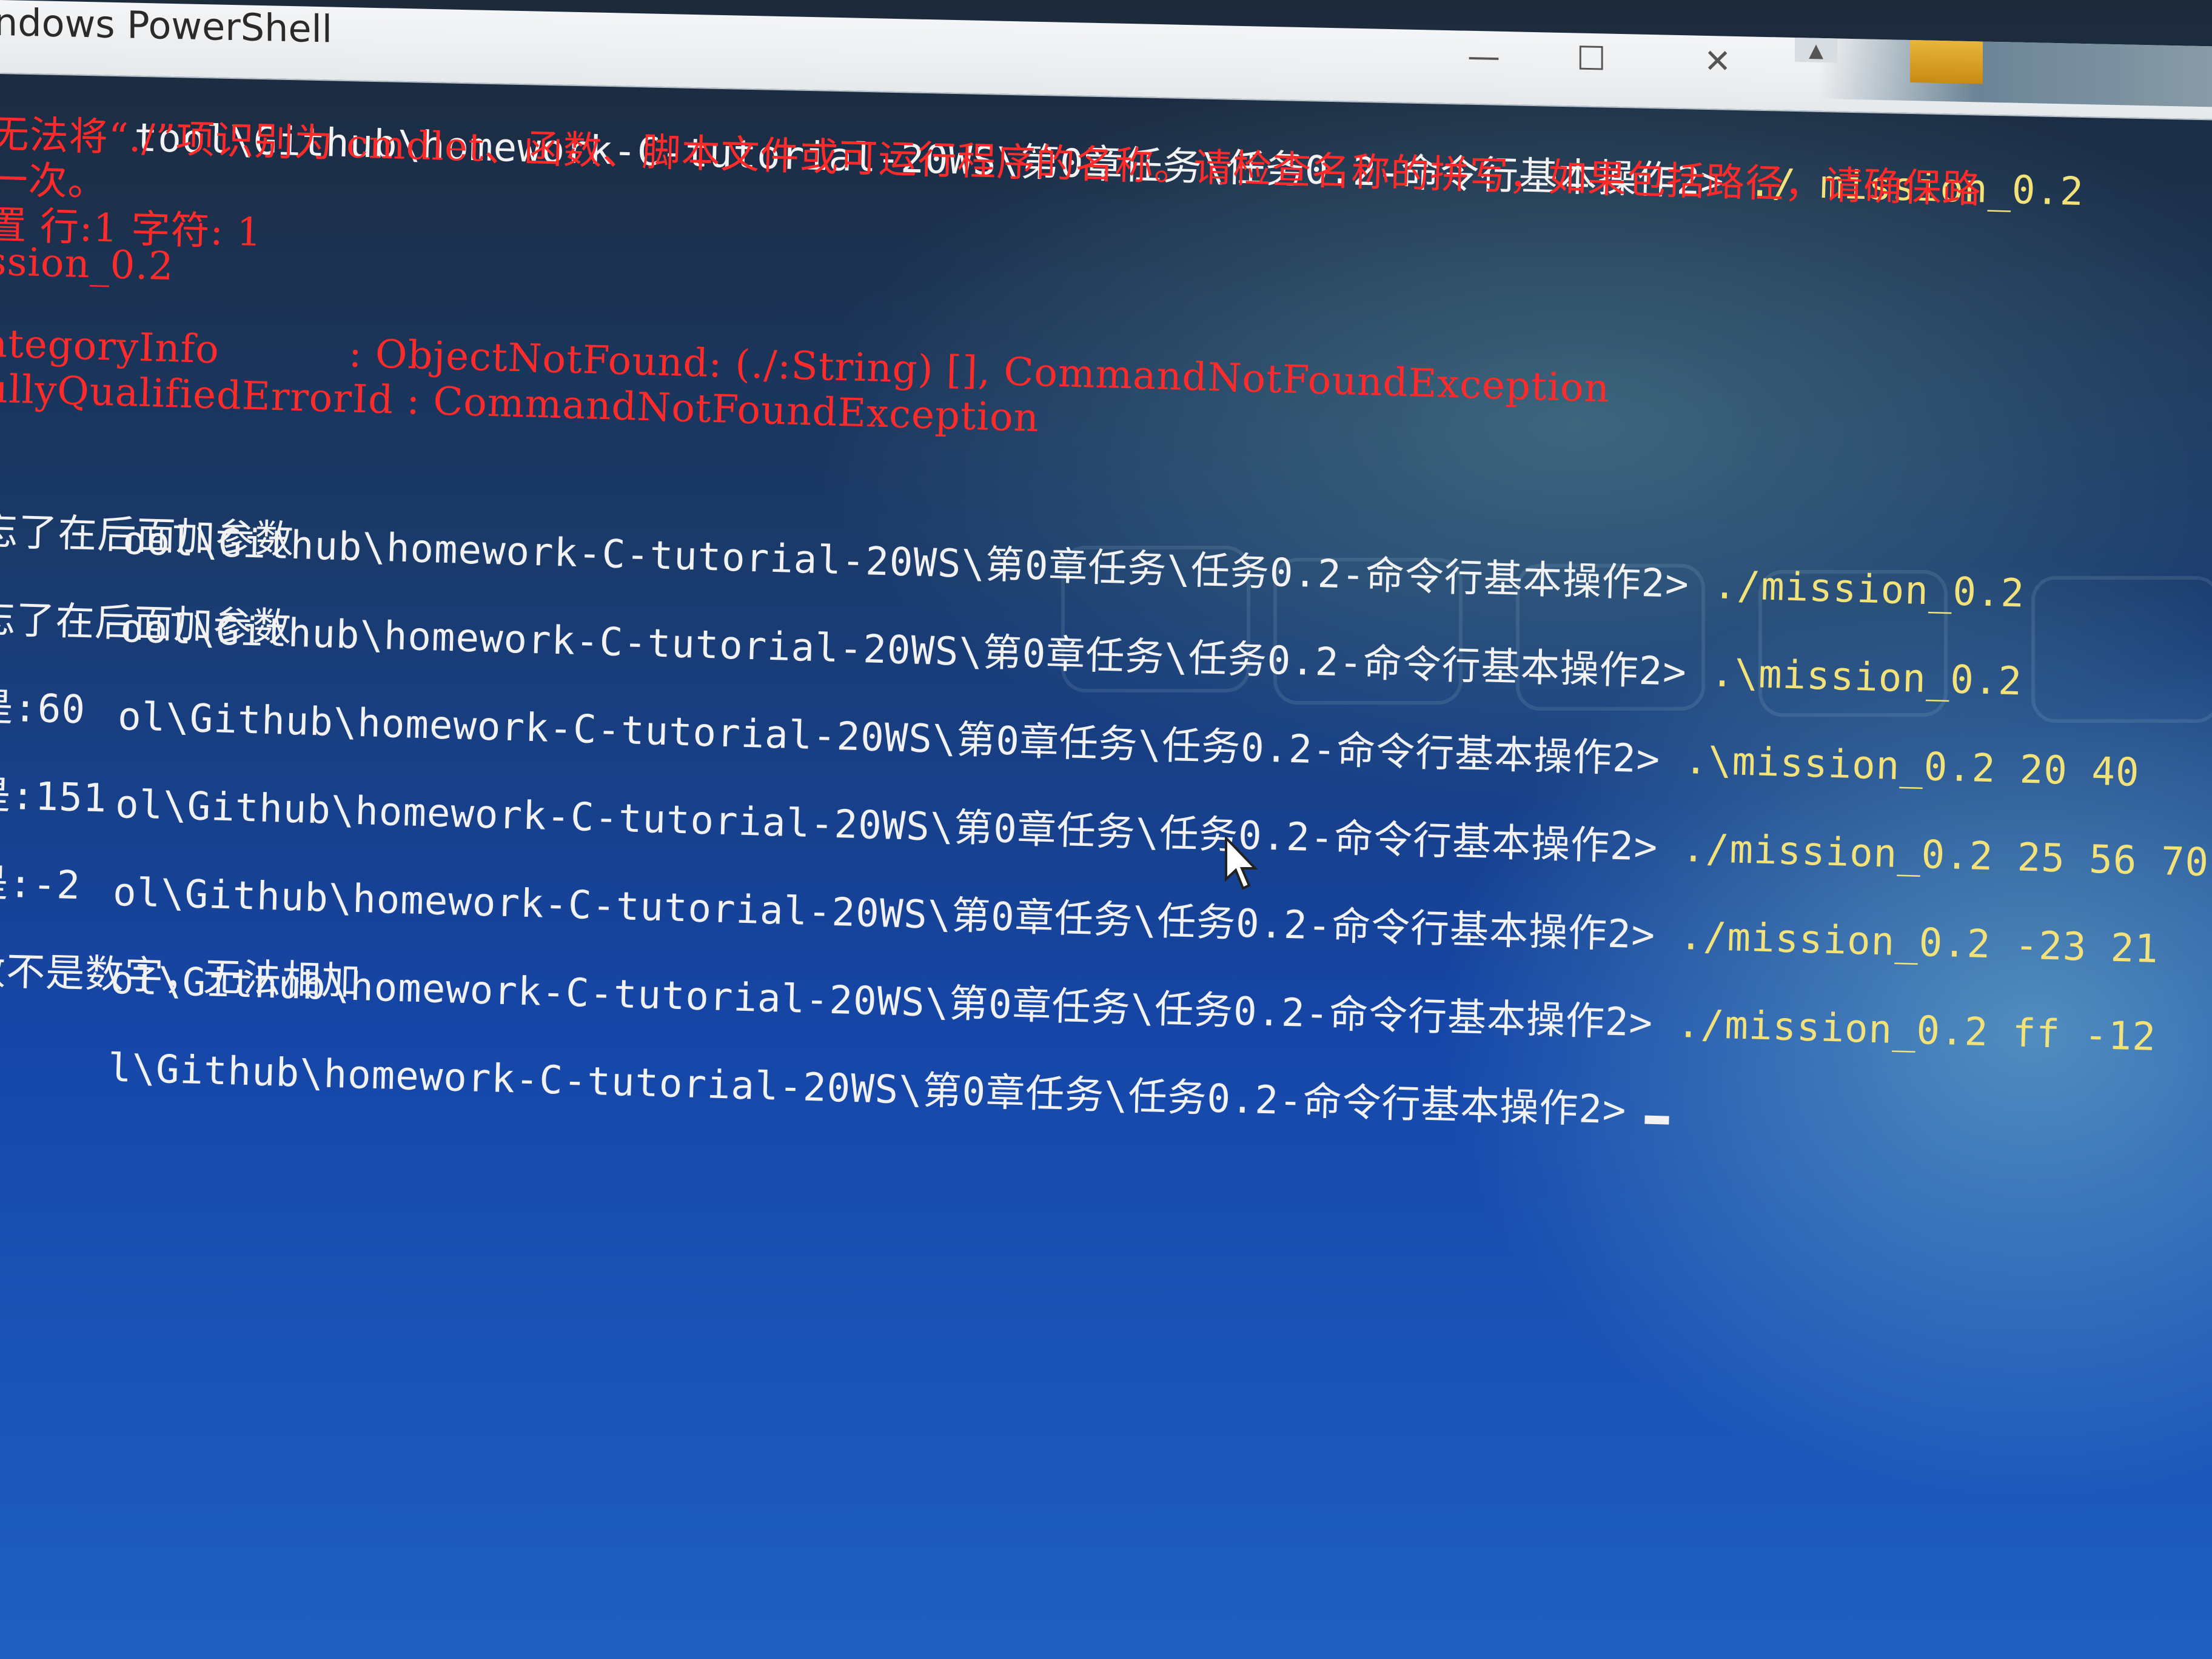  I want to click on text-cursor, so click(1656, 1120).